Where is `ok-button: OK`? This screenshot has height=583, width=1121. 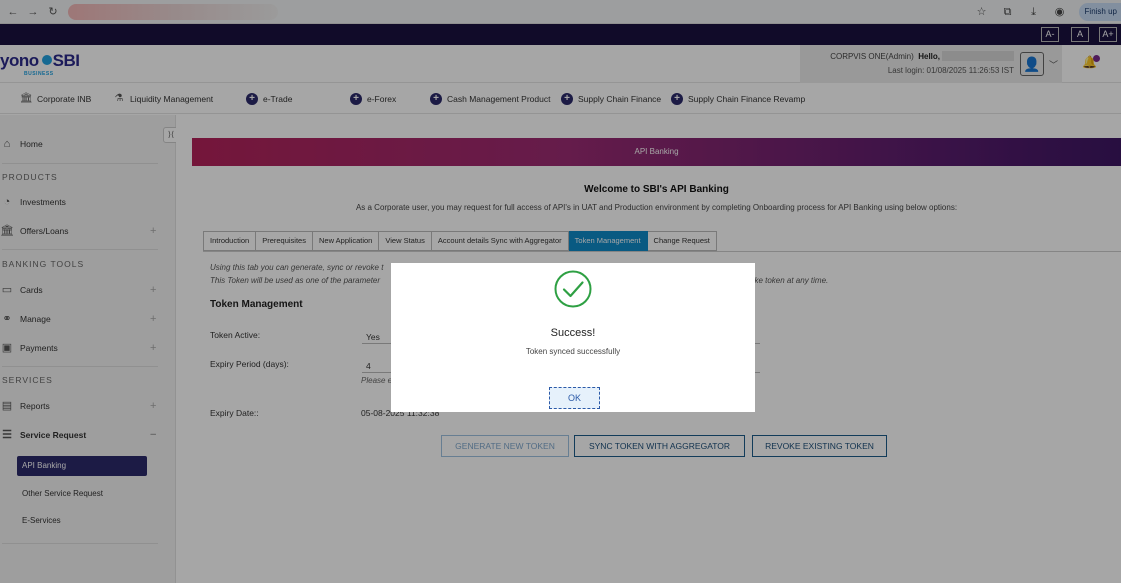
ok-button: OK is located at coordinates (574, 398).